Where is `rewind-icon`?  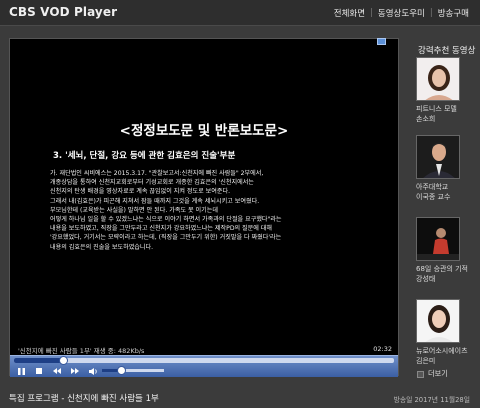 rewind-icon is located at coordinates (57, 371).